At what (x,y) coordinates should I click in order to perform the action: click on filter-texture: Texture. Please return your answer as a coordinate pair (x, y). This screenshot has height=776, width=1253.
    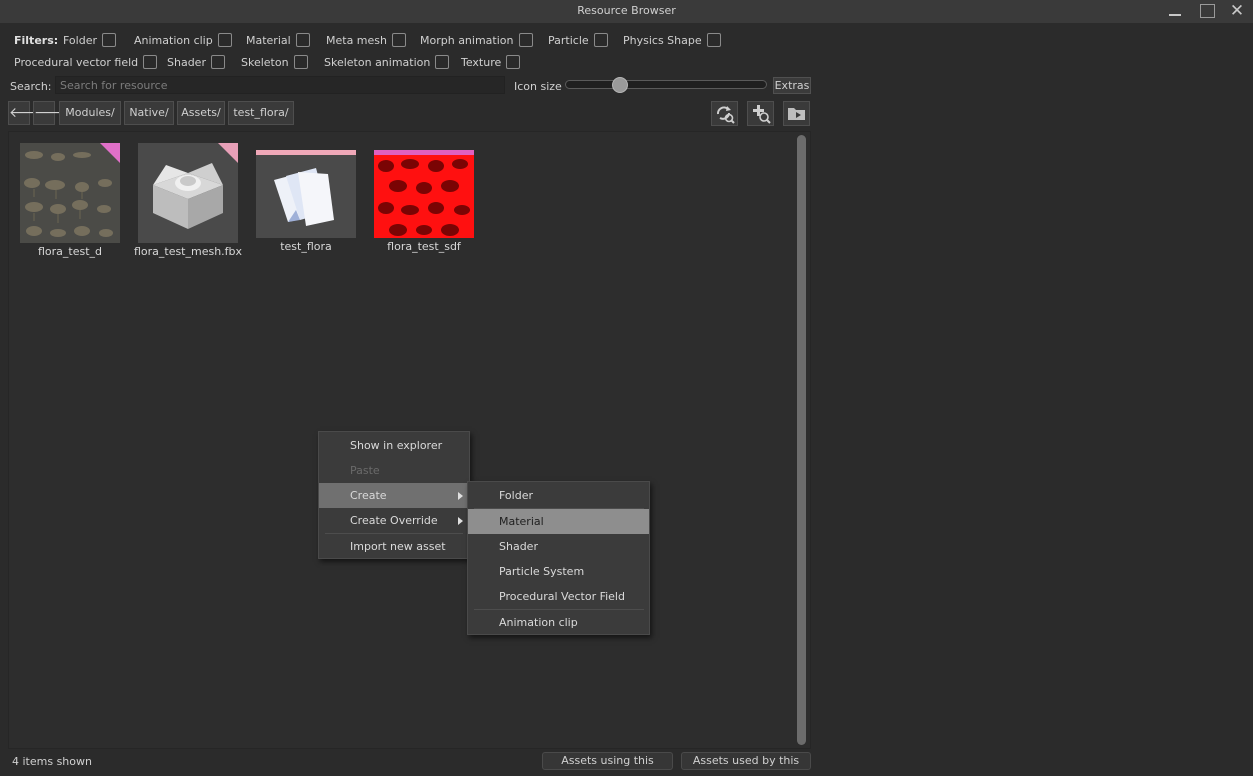
    Looking at the image, I should click on (491, 62).